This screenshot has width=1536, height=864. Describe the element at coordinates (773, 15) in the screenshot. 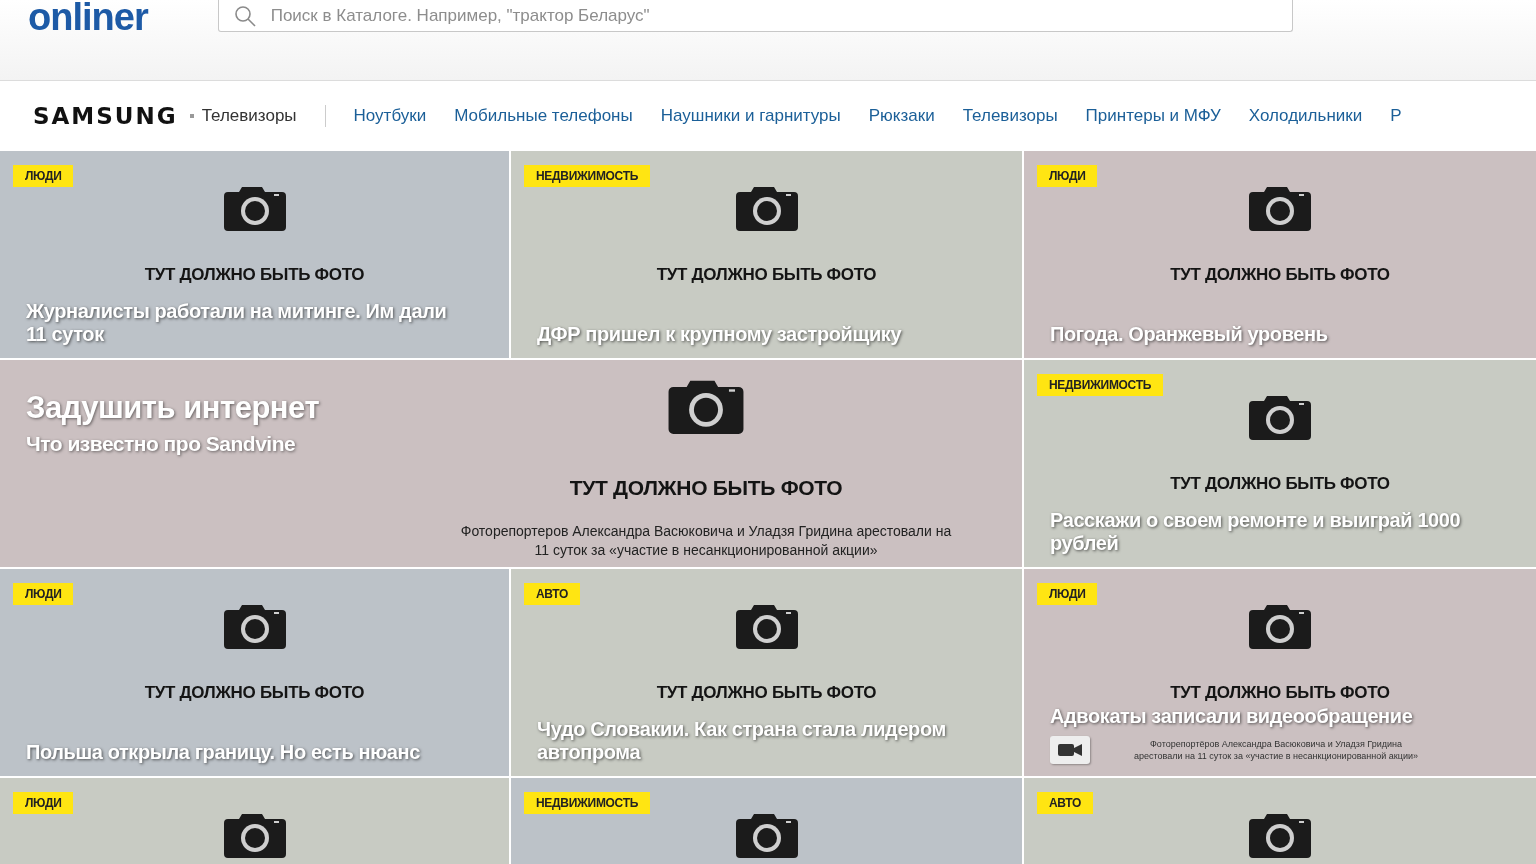

I see `search-field: Поиск в Каталоге. Например, "трактор Беларус"` at that location.